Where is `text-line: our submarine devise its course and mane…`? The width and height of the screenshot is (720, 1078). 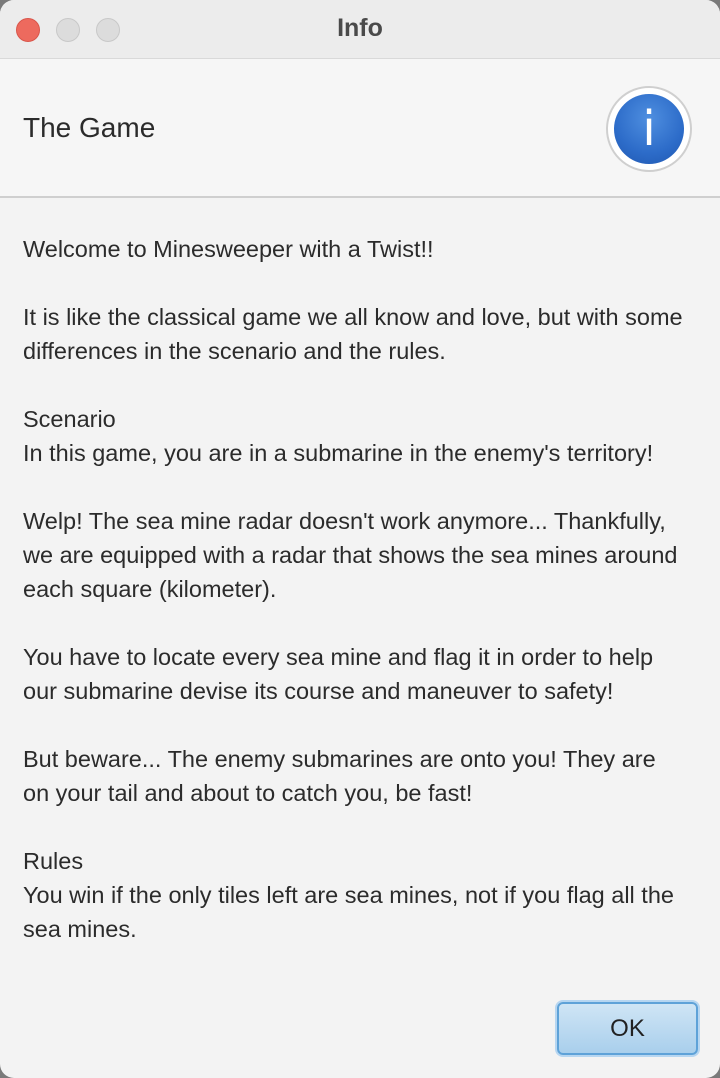 text-line: our submarine devise its course and mane… is located at coordinates (318, 691).